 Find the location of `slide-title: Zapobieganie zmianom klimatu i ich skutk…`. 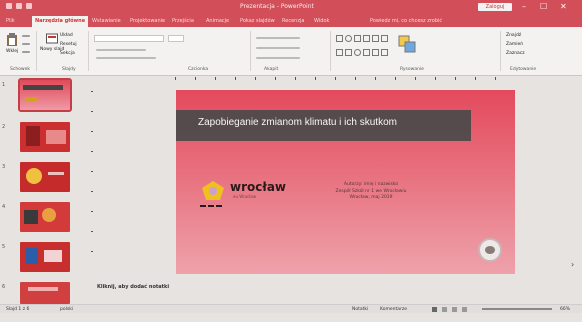

slide-title: Zapobieganie zmianom klimatu i ich skutk… is located at coordinates (338, 122).